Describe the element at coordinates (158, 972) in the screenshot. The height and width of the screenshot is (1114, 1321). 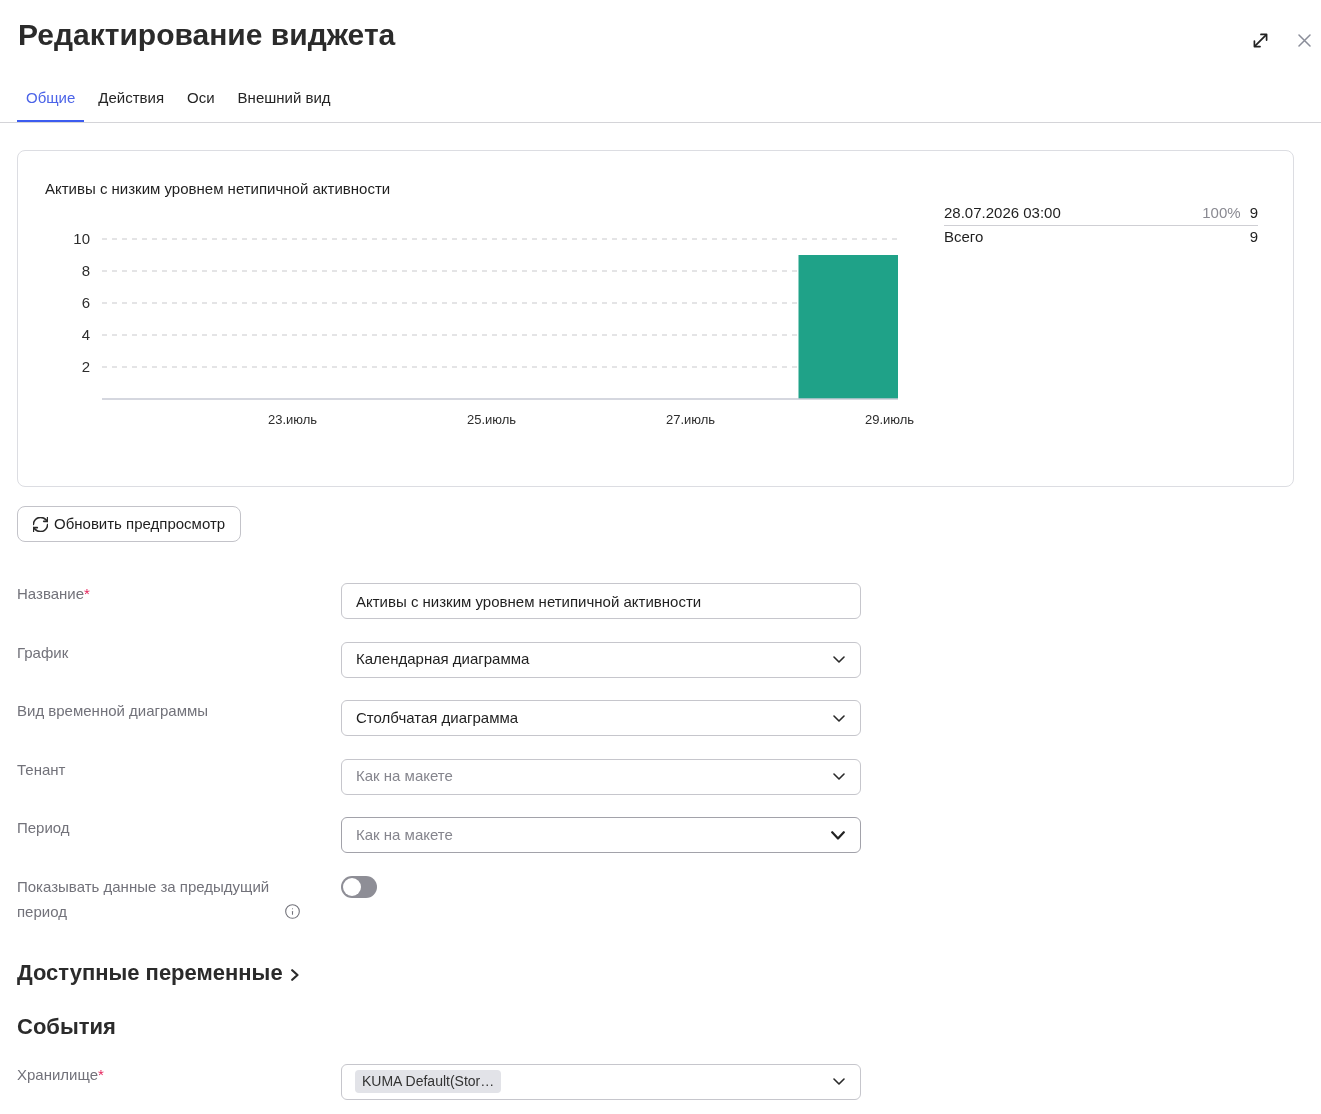
I see `section-heading-toggle: Доступные переменные` at that location.